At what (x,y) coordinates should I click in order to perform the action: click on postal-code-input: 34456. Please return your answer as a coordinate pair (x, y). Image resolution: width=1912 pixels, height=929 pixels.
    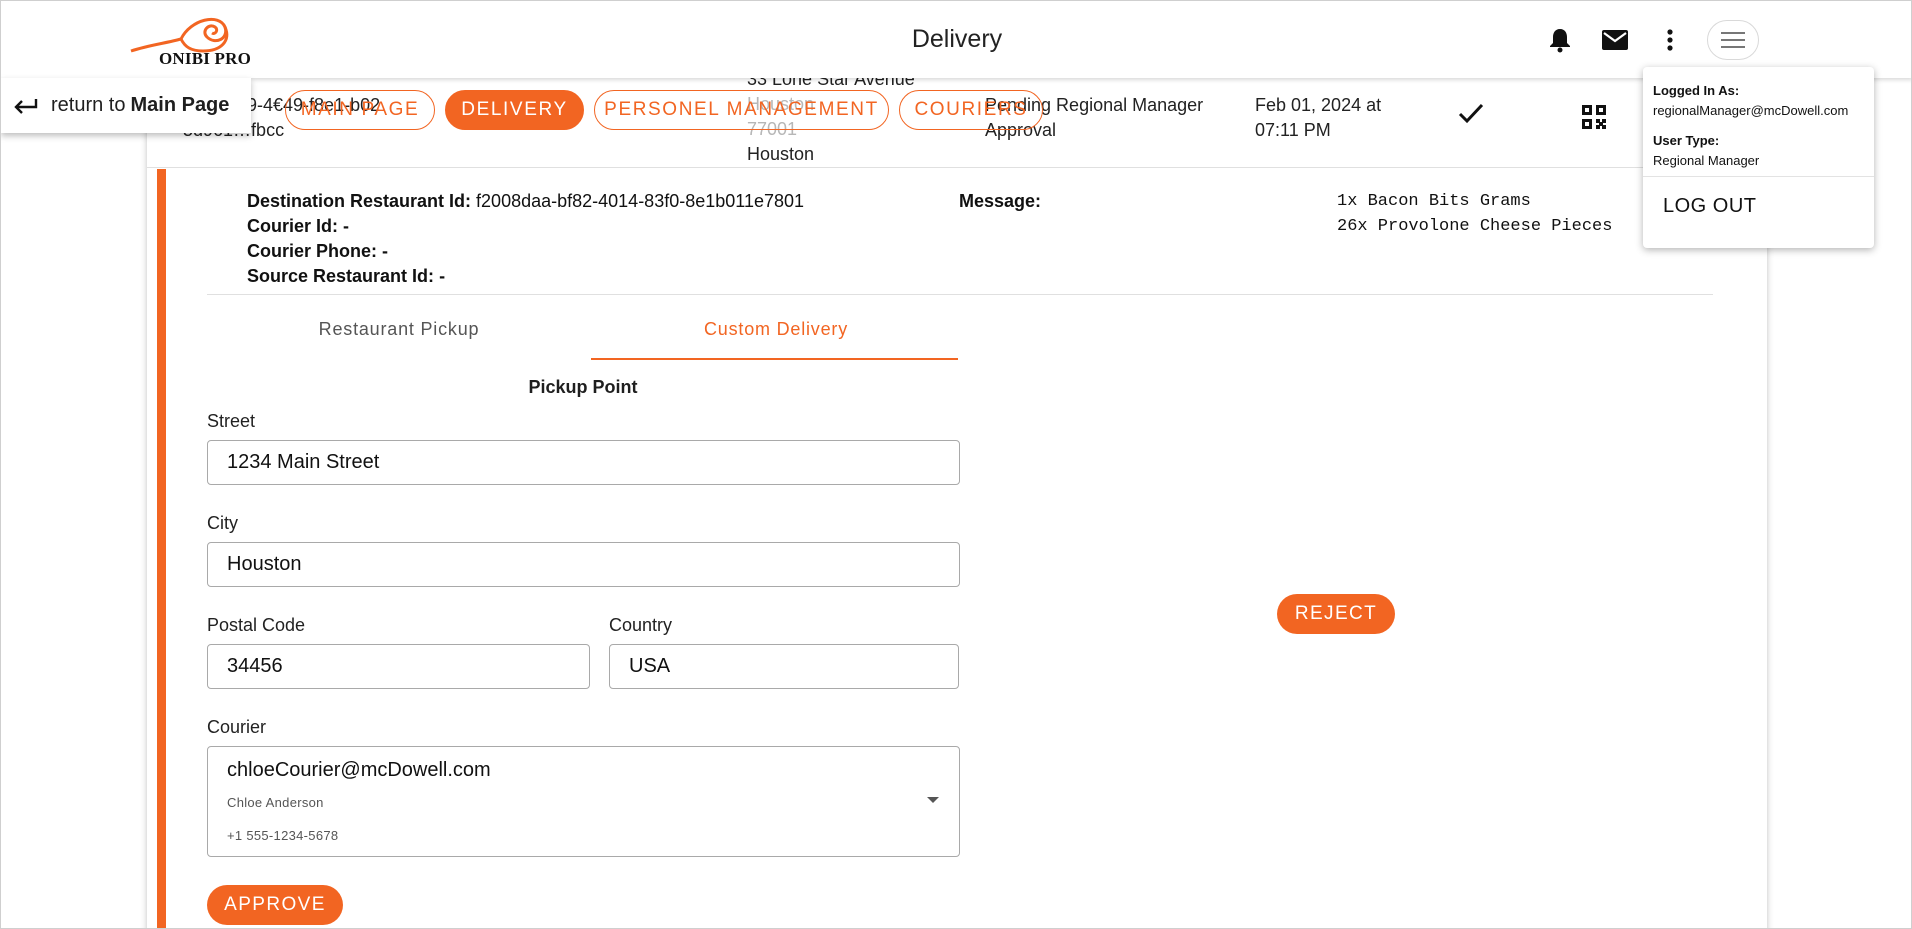
    Looking at the image, I should click on (398, 666).